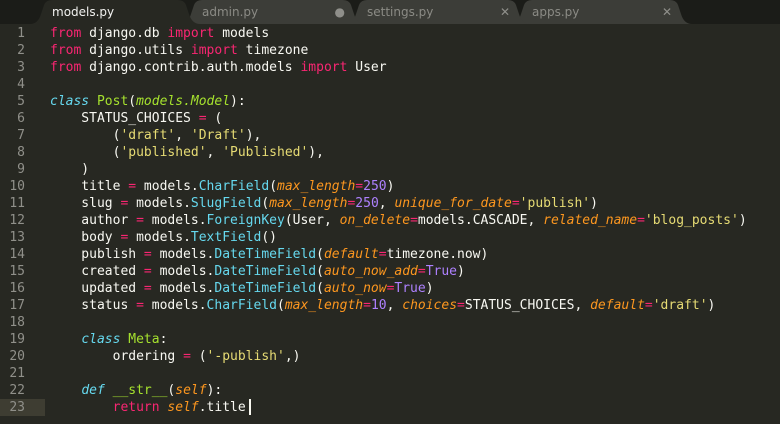 This screenshot has width=780, height=424. I want to click on line-number: 6, so click(21, 118).